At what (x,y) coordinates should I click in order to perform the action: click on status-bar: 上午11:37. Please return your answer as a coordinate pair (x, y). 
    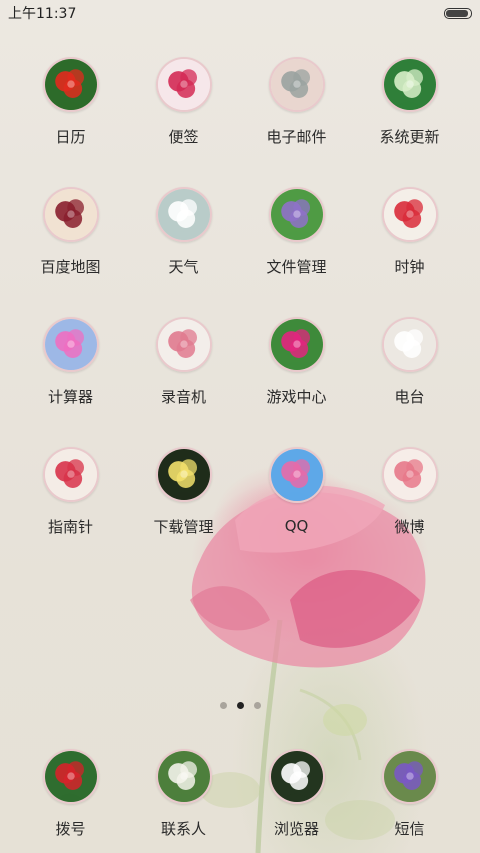
    Looking at the image, I should click on (240, 13).